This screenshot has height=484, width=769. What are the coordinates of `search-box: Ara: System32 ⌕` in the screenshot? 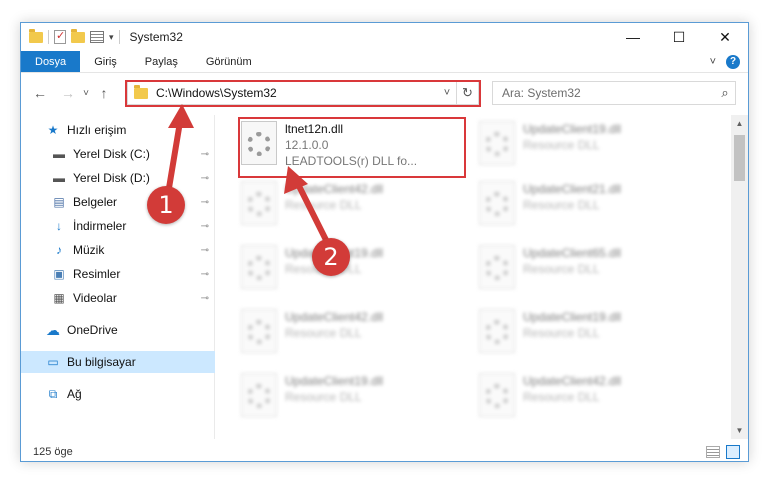 It's located at (614, 93).